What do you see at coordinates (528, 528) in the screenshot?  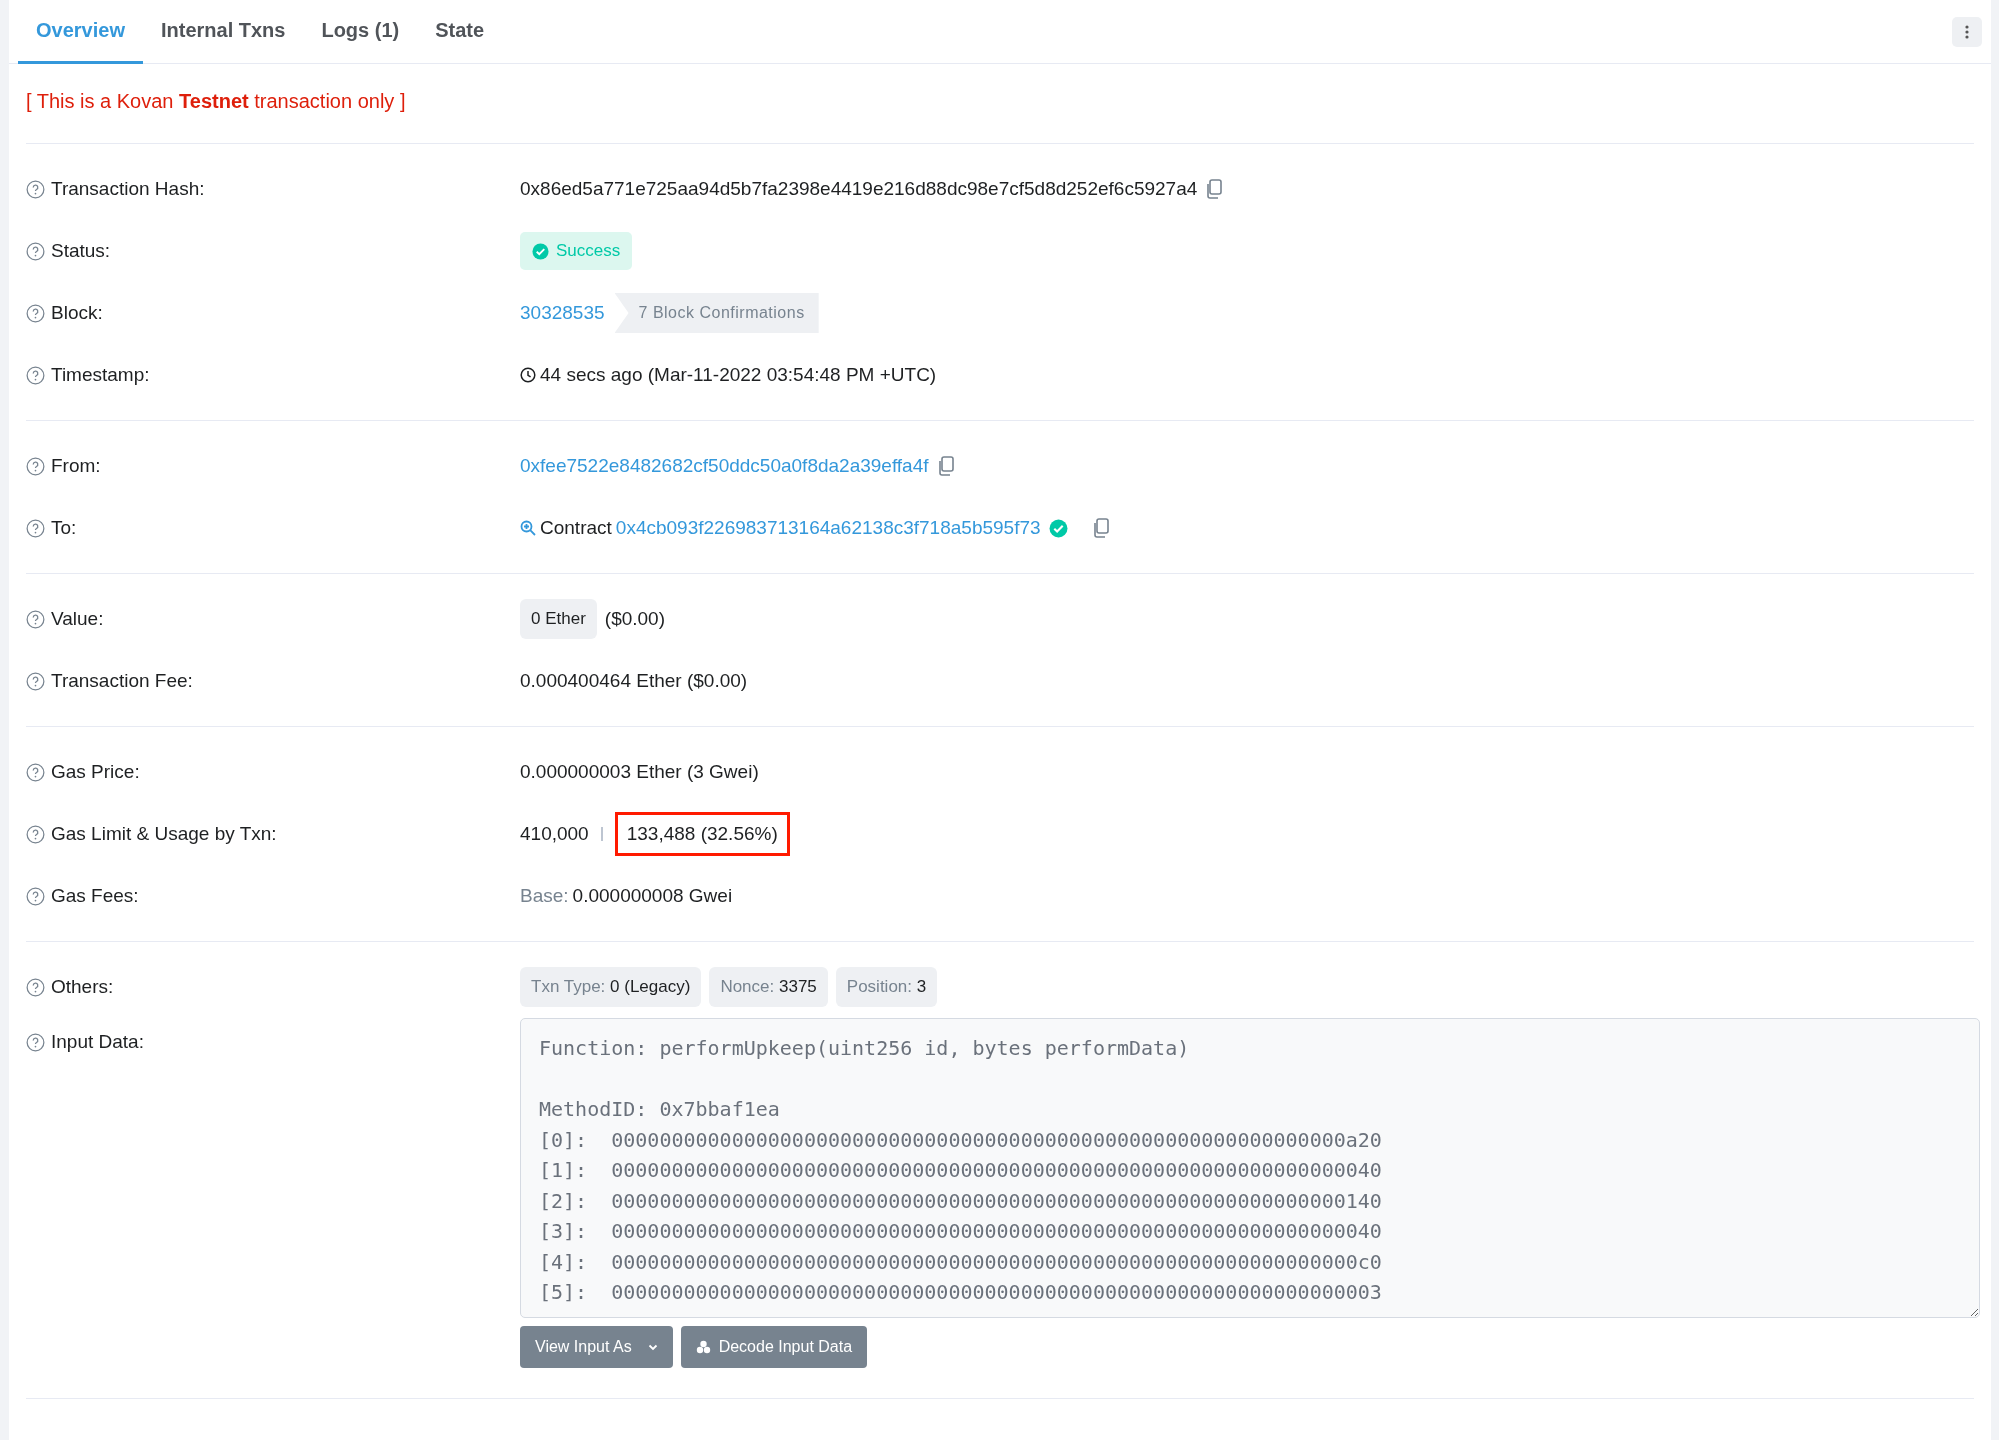 I see `zoom-in-icon` at bounding box center [528, 528].